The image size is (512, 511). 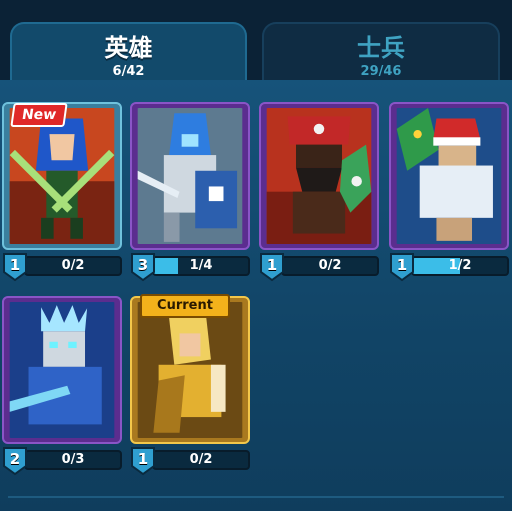 I want to click on card-progress: 1/4, so click(x=201, y=266).